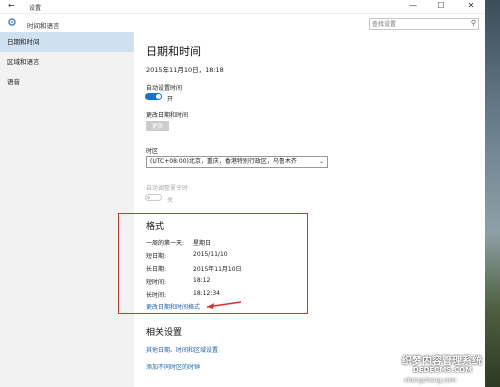 The height and width of the screenshot is (387, 500). I want to click on dst-label: 自动调整夏令时, so click(167, 188).